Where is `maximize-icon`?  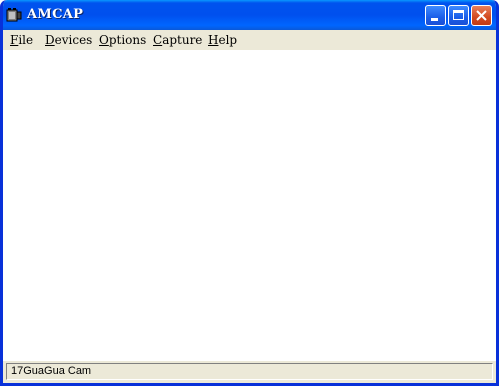
maximize-icon is located at coordinates (458, 15).